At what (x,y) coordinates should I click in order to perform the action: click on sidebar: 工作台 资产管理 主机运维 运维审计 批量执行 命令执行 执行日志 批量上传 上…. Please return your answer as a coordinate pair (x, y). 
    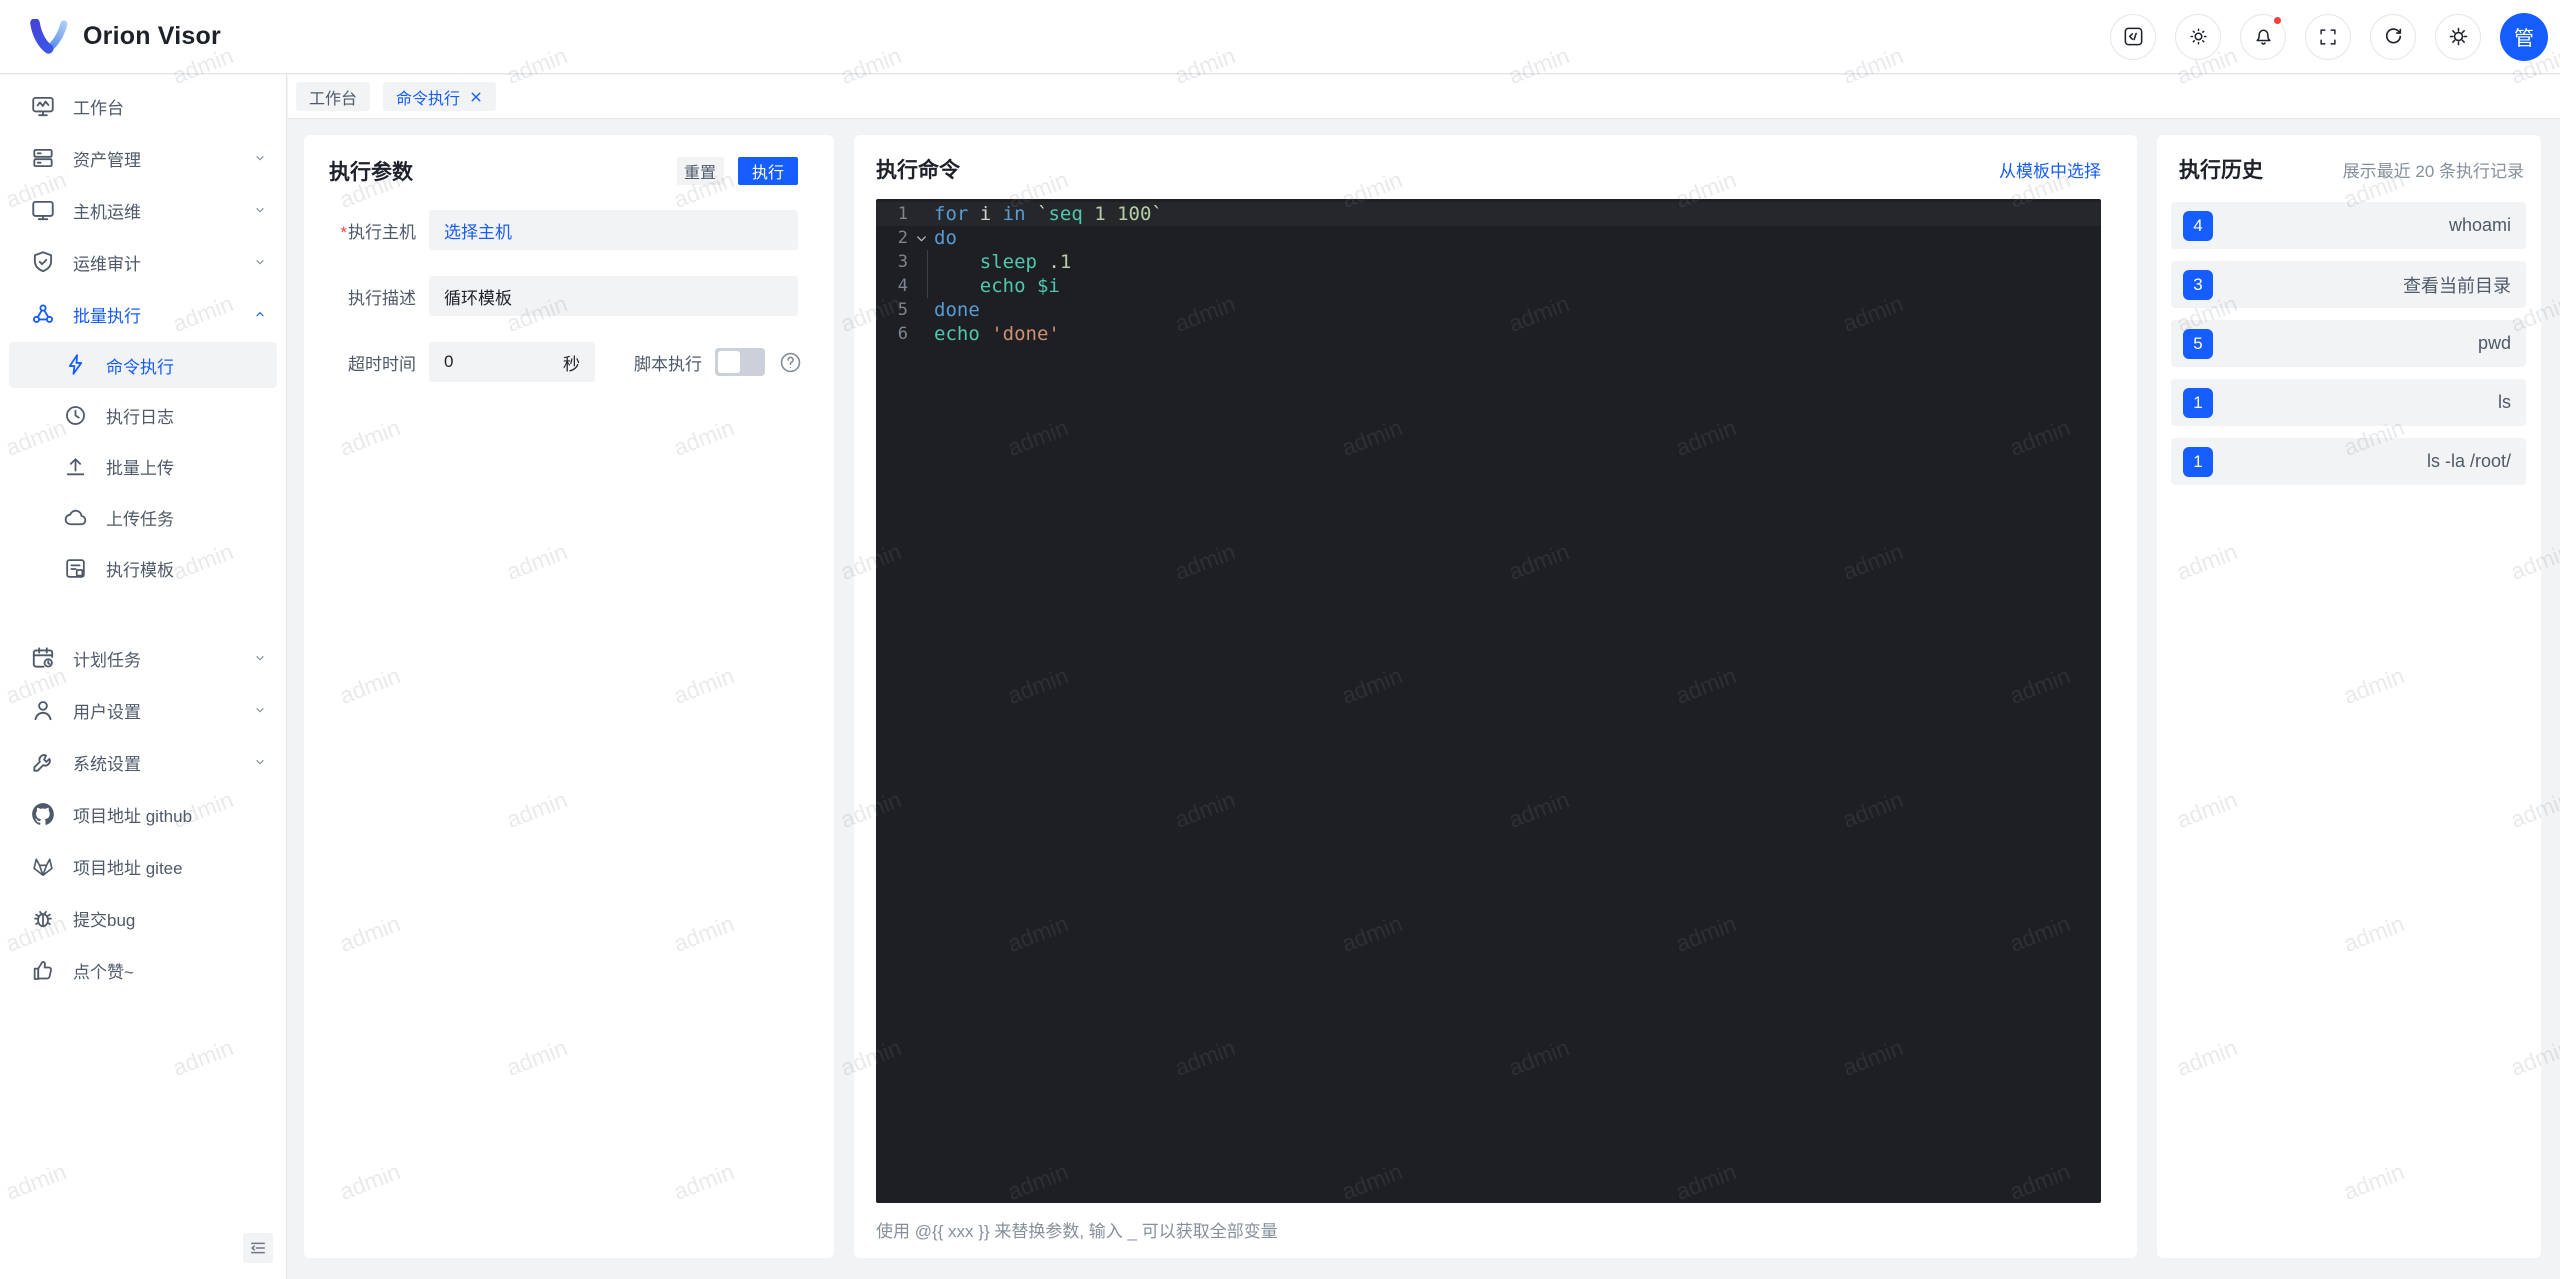
    Looking at the image, I should click on (143, 677).